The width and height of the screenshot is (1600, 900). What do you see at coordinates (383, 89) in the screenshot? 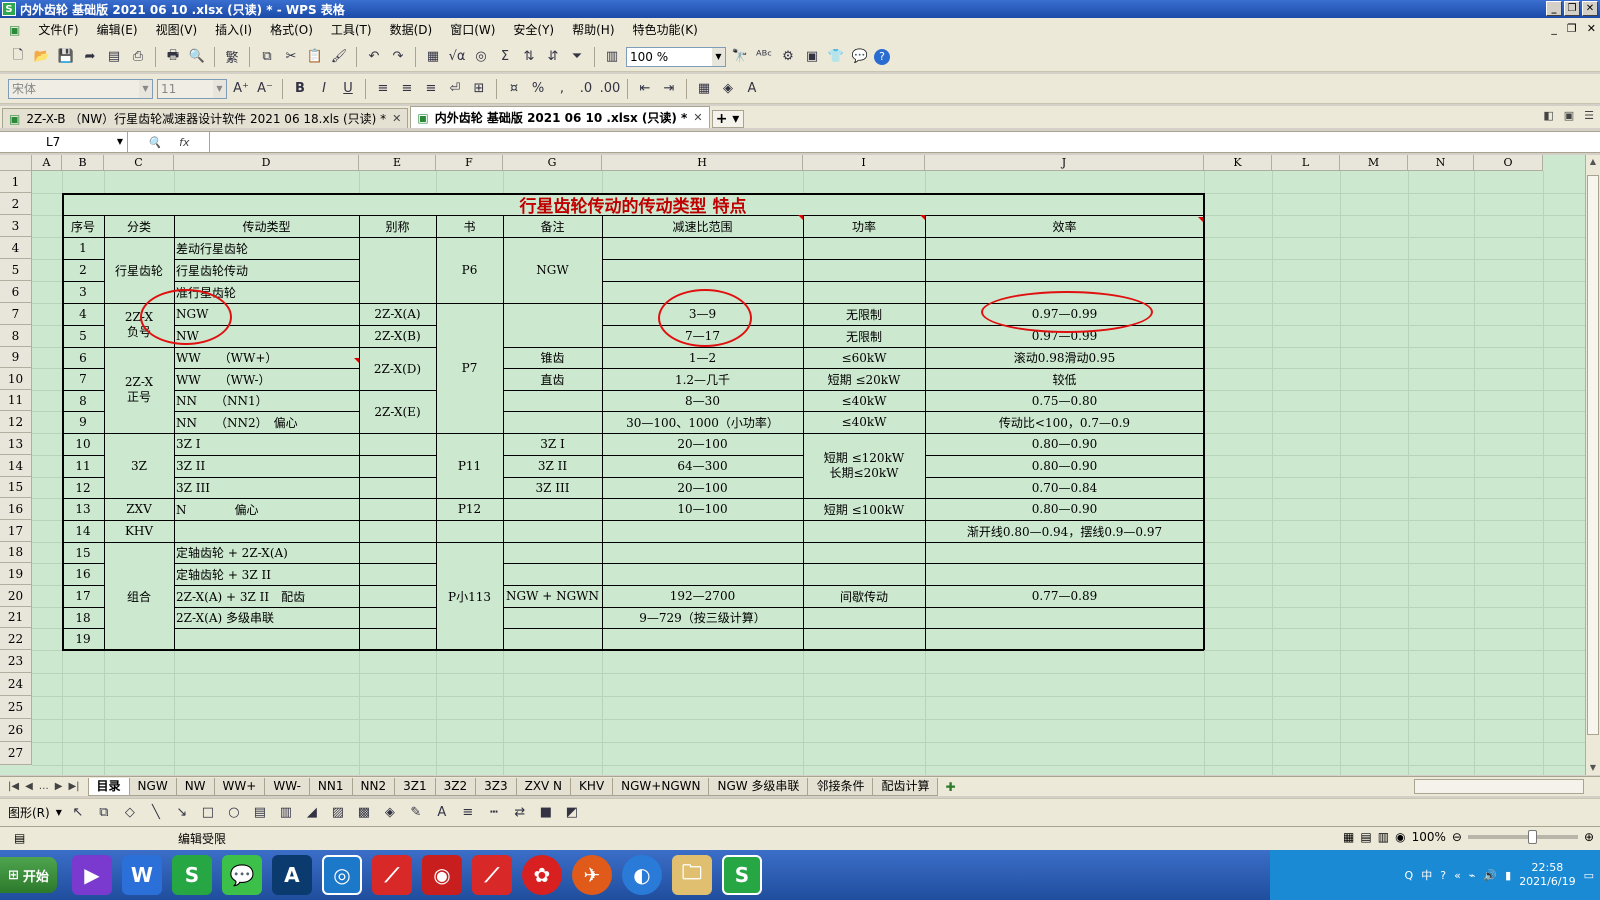
I see `align-left-icon: ≡` at bounding box center [383, 89].